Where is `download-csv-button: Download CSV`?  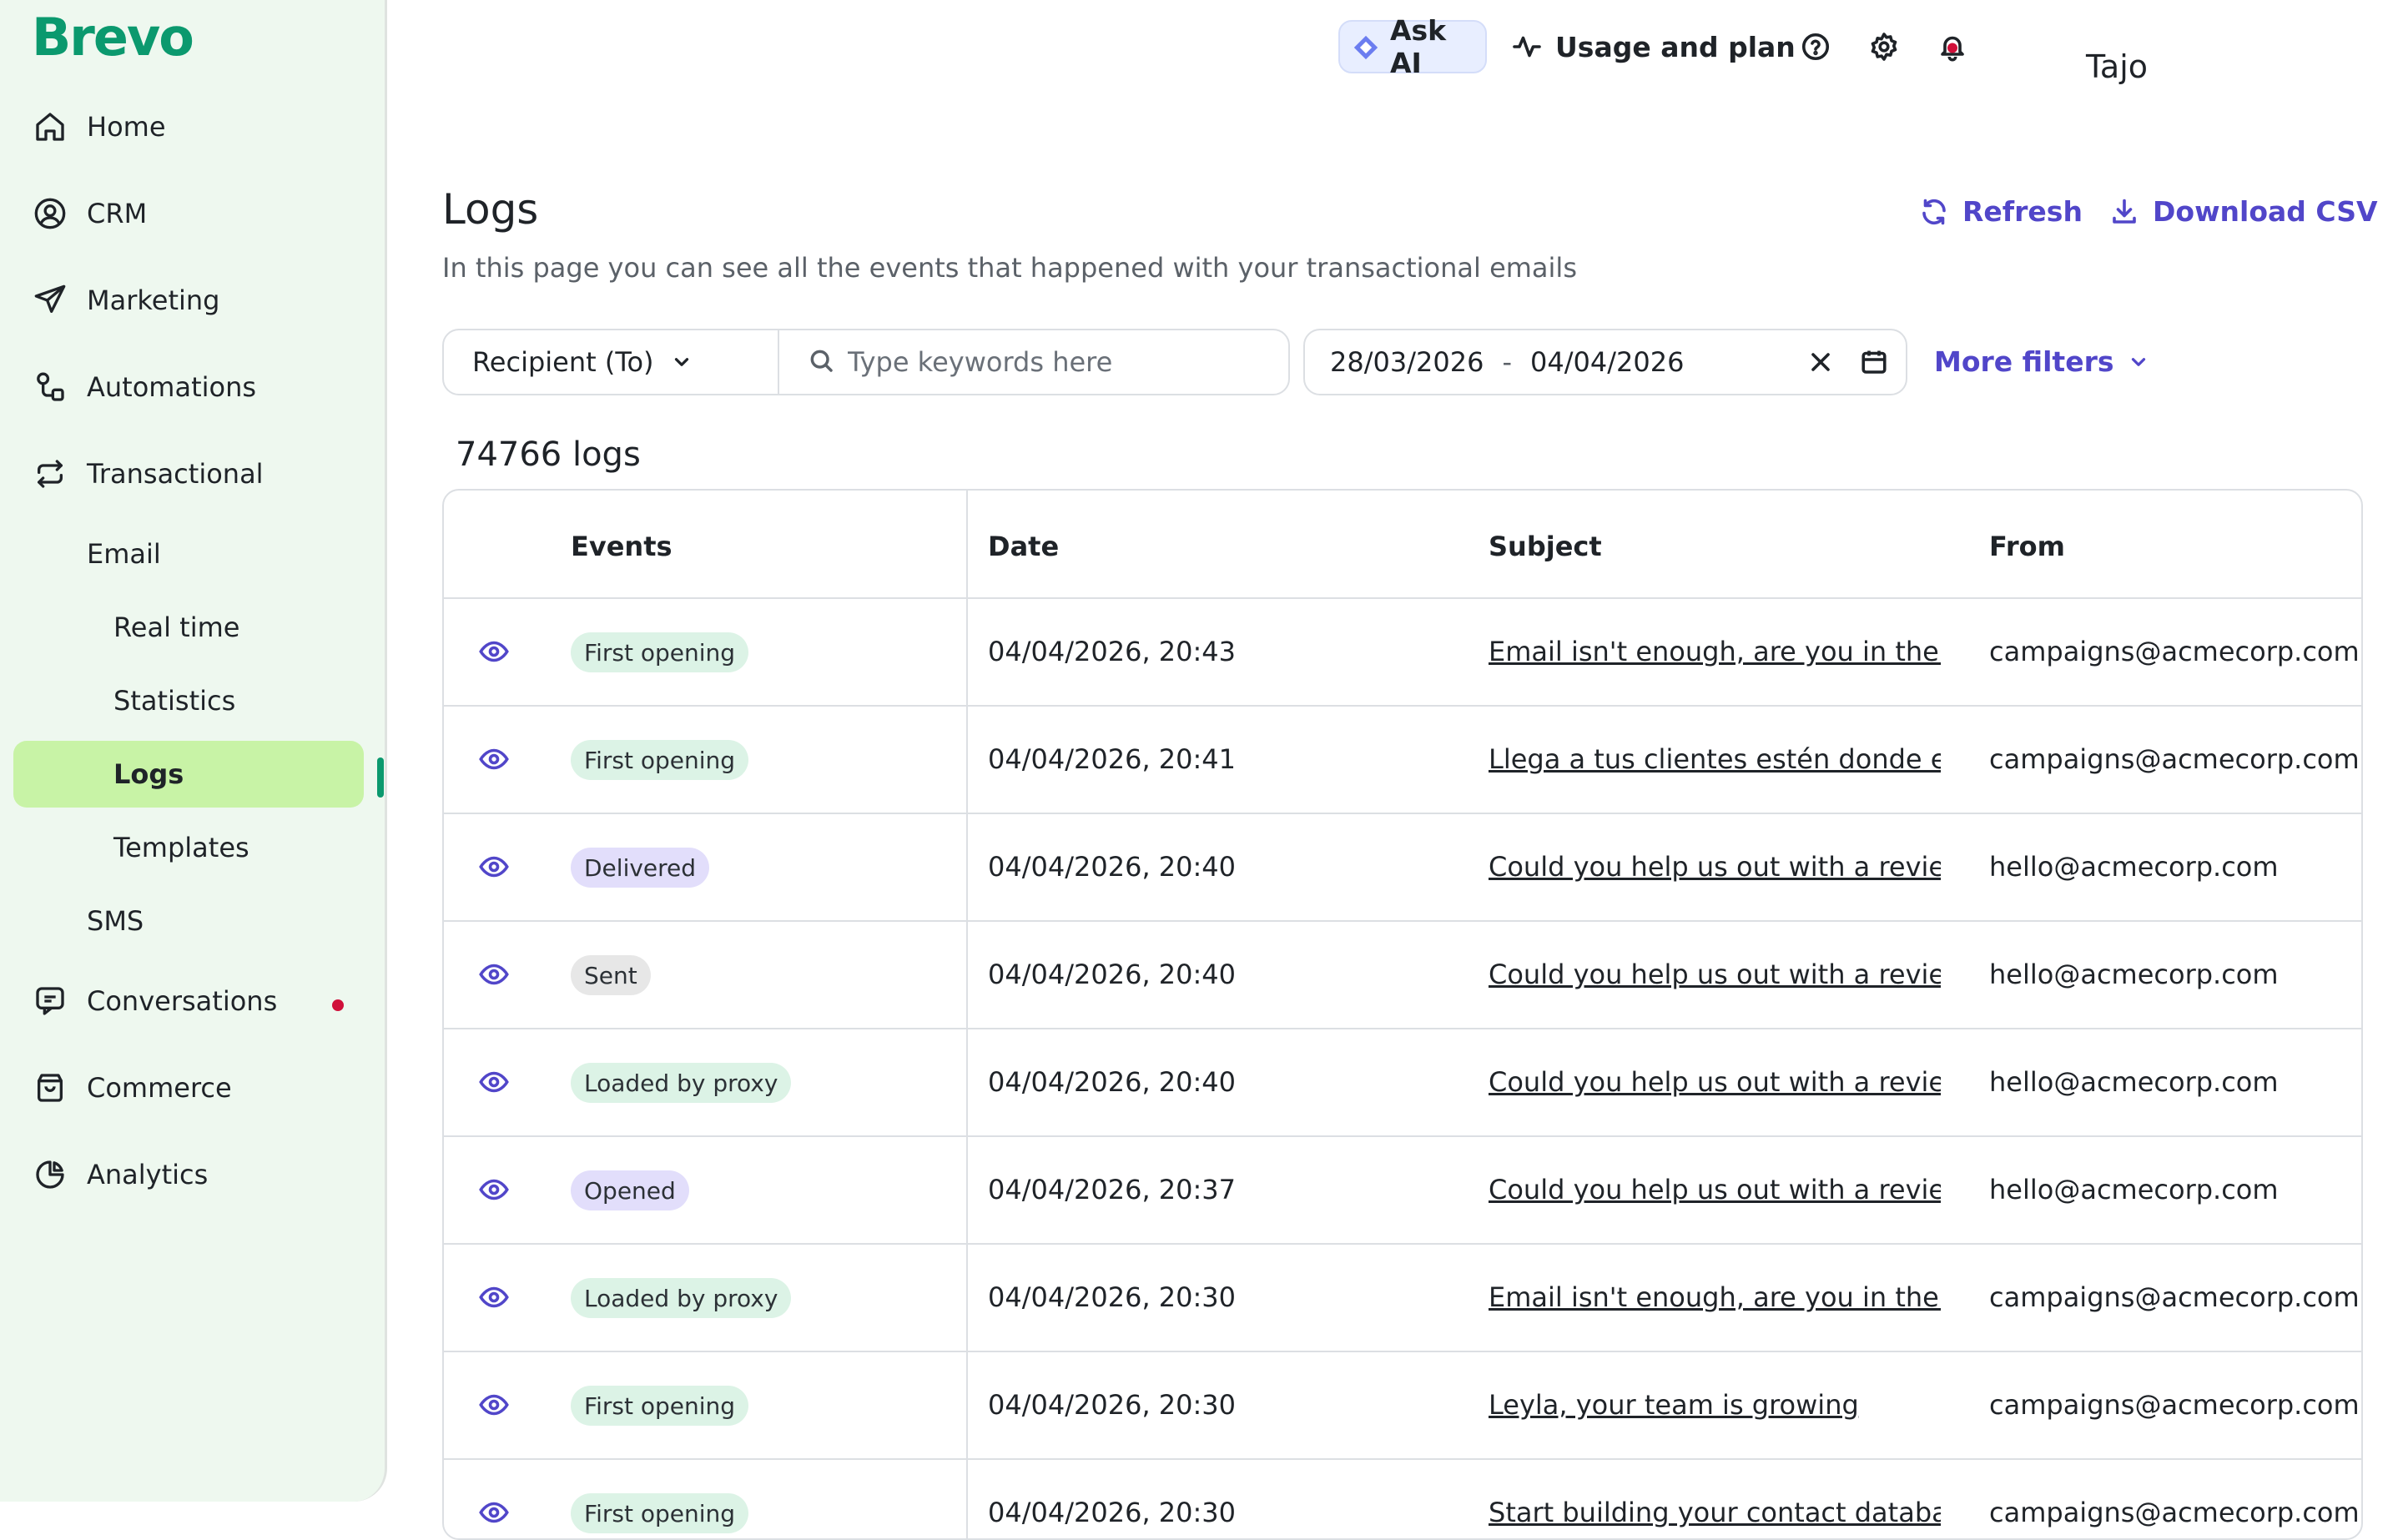 download-csv-button: Download CSV is located at coordinates (2243, 211).